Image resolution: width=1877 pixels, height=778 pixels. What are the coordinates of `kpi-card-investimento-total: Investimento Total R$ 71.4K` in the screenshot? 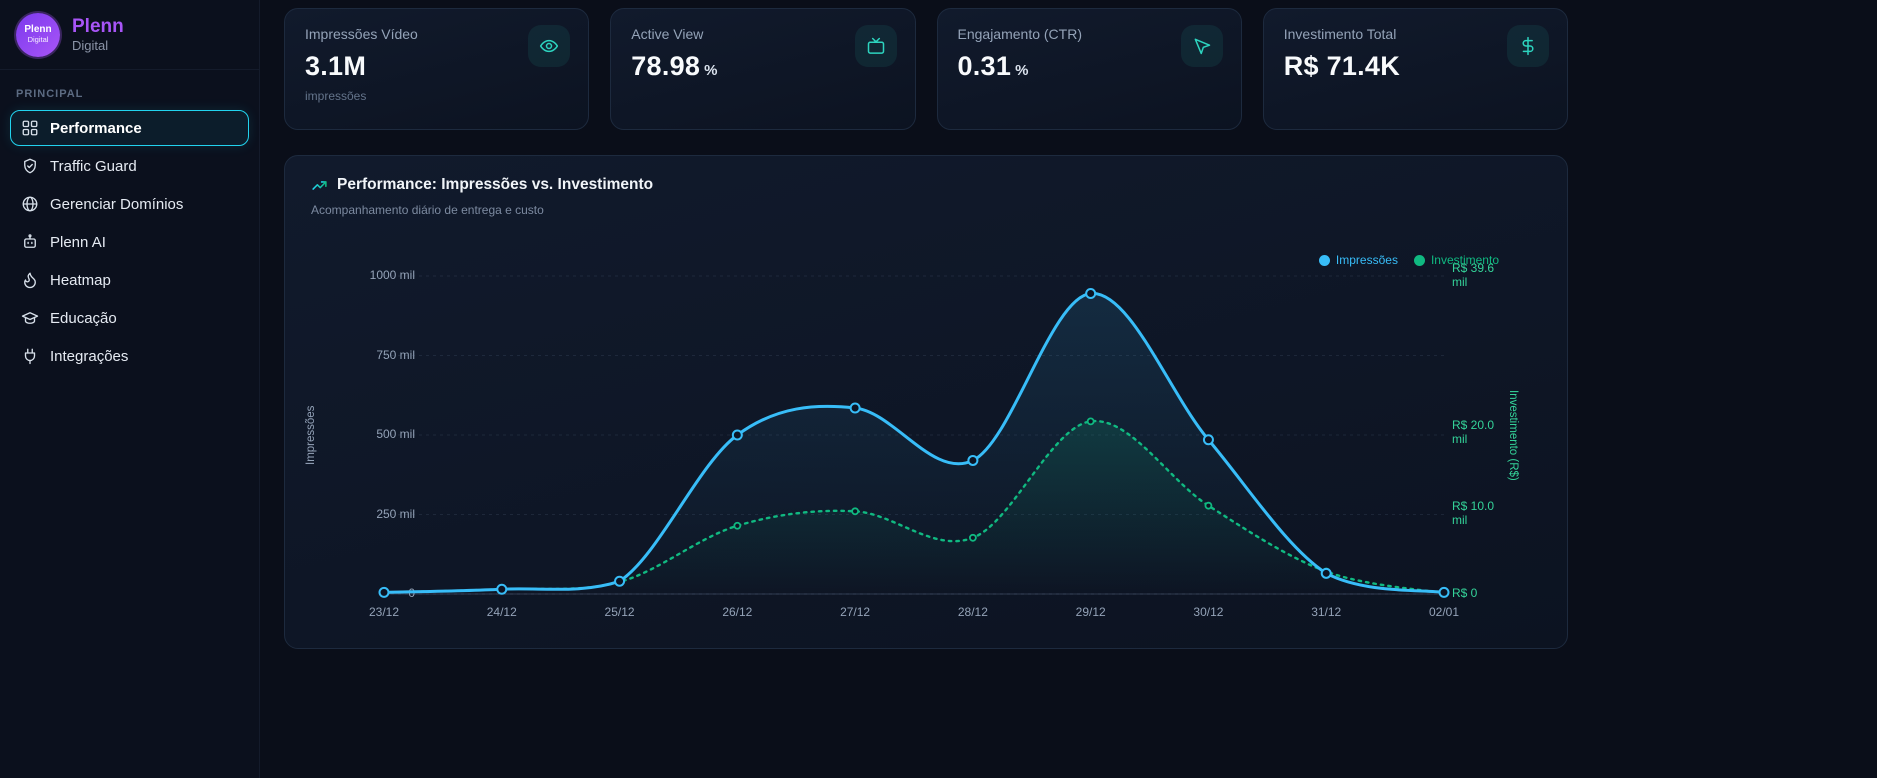 It's located at (1415, 69).